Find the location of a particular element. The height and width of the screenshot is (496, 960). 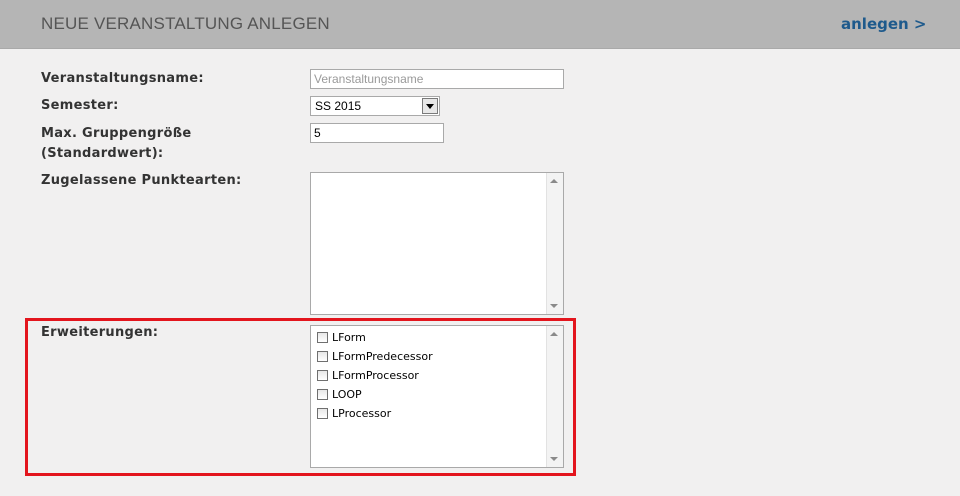

scroll-down-icon is located at coordinates (554, 306).